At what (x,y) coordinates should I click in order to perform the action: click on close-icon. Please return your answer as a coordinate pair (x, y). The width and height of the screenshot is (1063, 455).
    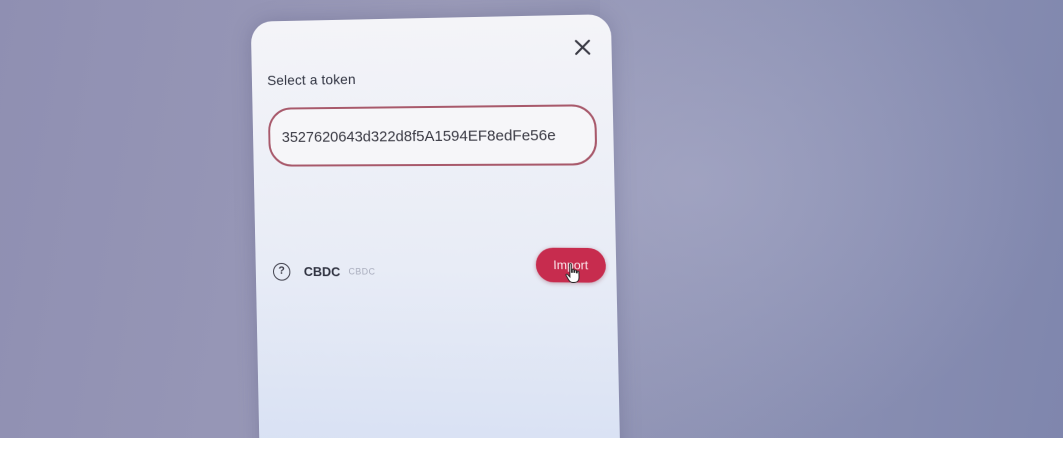
    Looking at the image, I should click on (582, 47).